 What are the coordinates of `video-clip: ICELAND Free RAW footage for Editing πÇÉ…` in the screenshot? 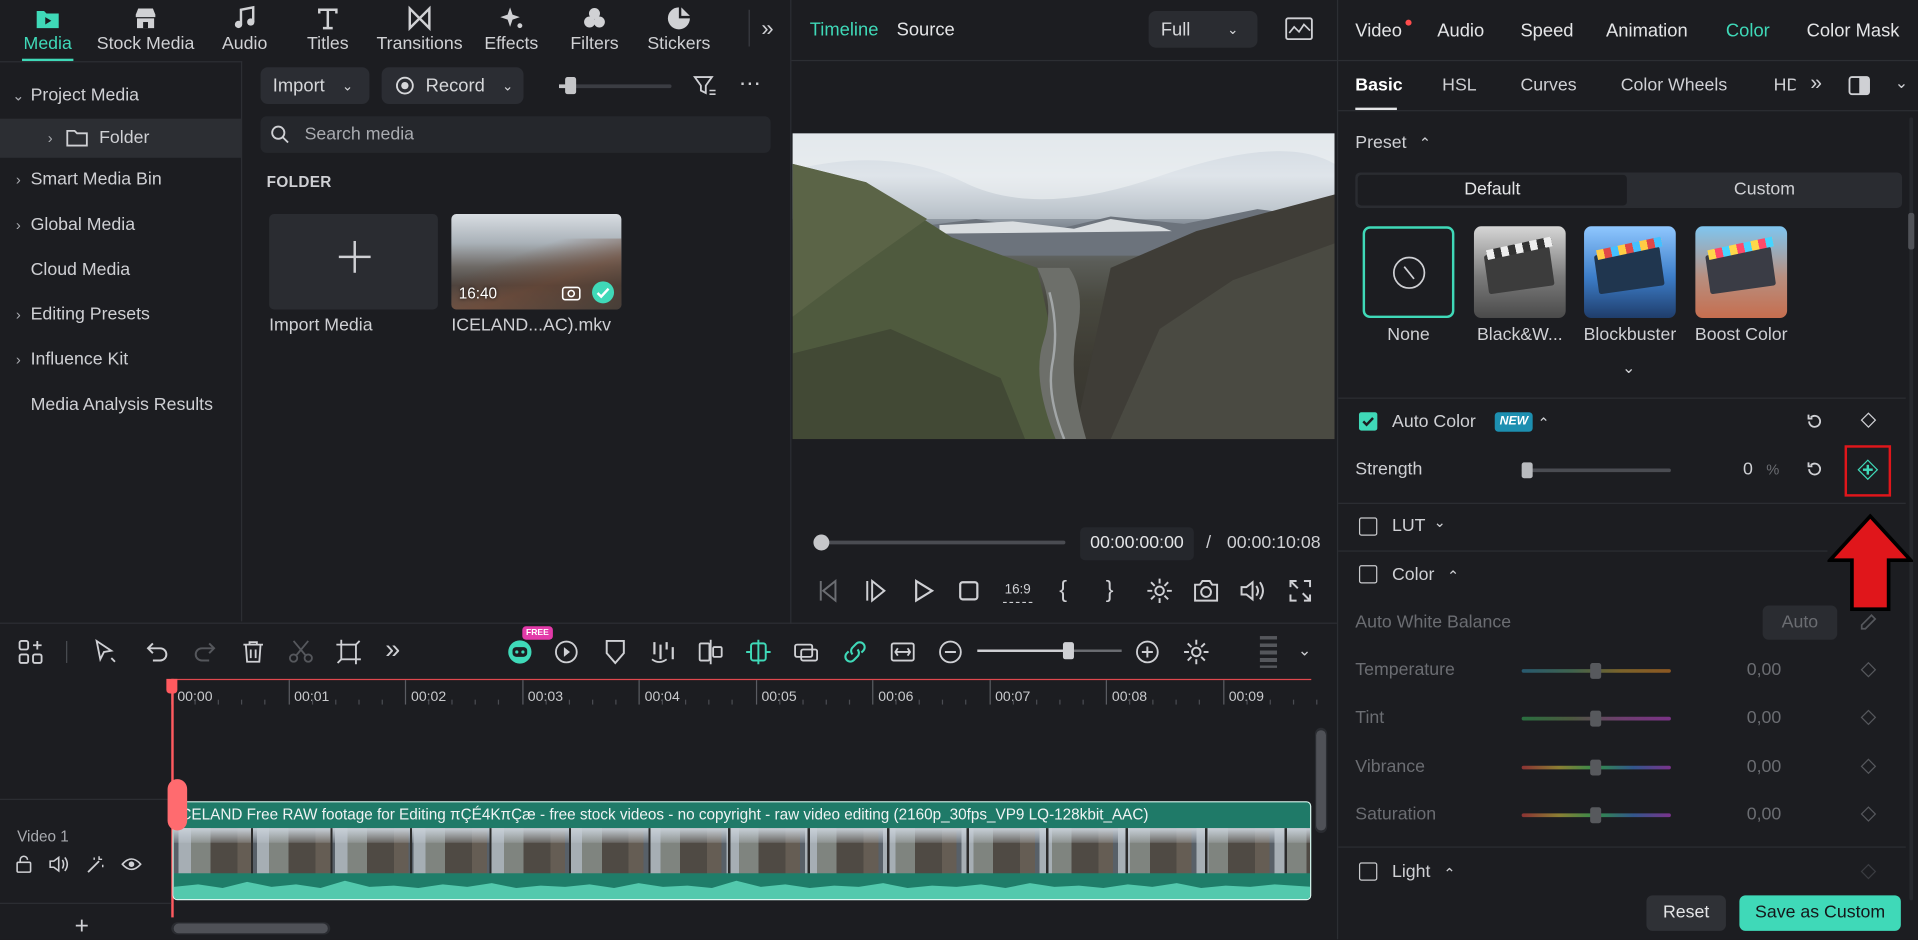 It's located at (742, 851).